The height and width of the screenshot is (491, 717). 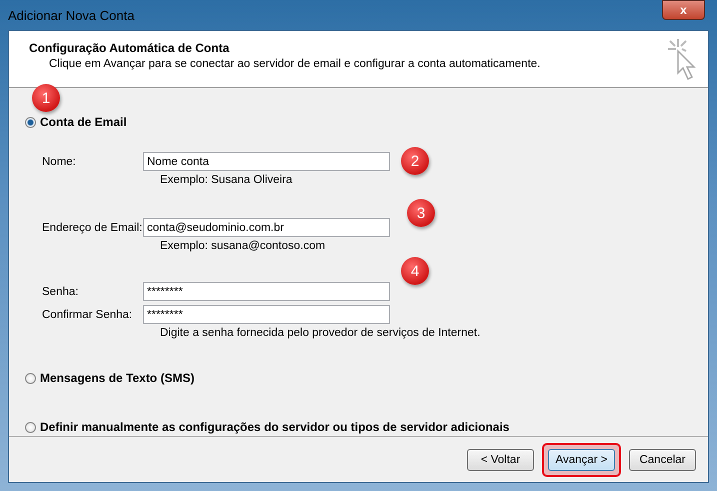 What do you see at coordinates (415, 271) in the screenshot?
I see `step-marker: 4` at bounding box center [415, 271].